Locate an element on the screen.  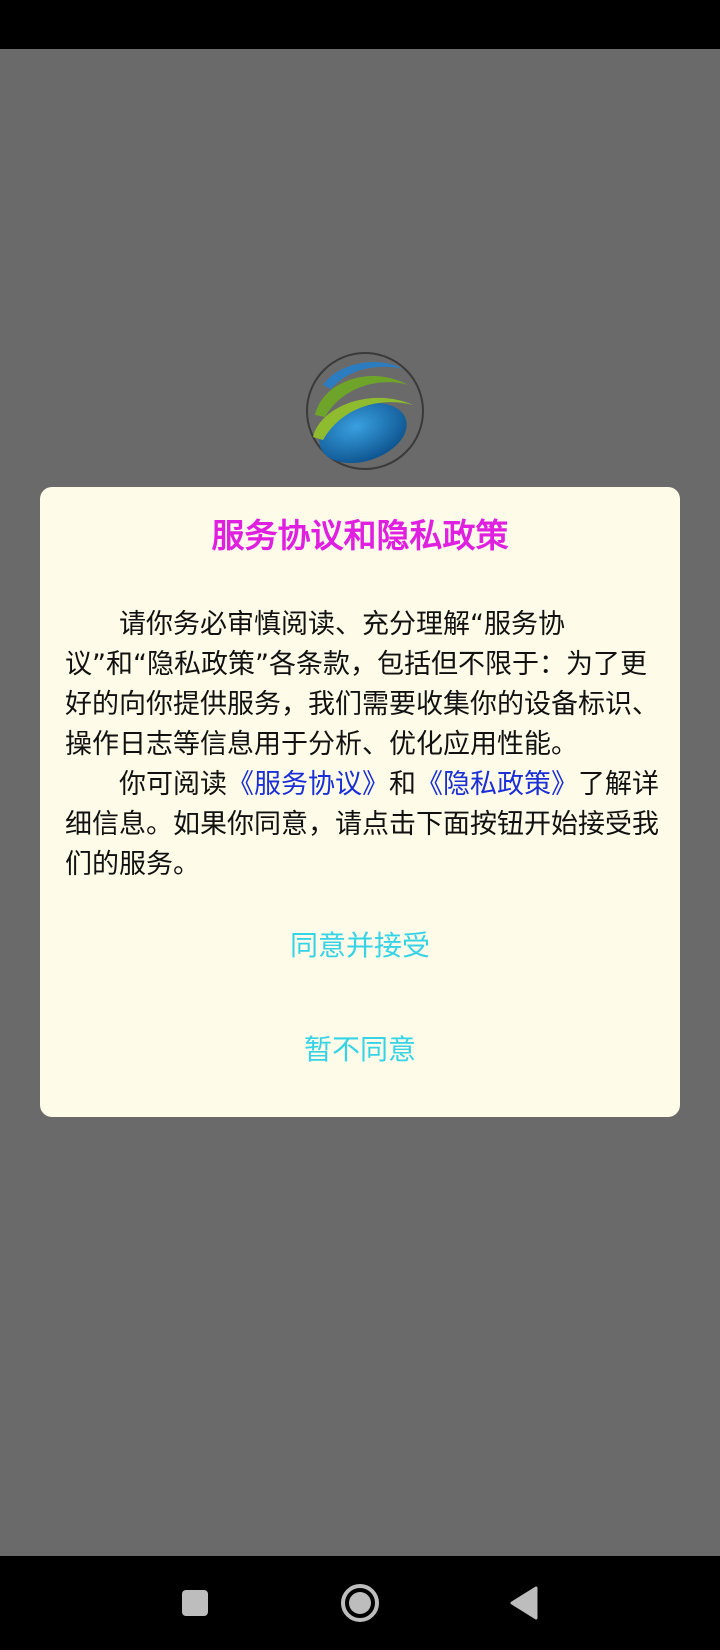
dialog-title: 服务协议和隐私政策 is located at coordinates (360, 535).